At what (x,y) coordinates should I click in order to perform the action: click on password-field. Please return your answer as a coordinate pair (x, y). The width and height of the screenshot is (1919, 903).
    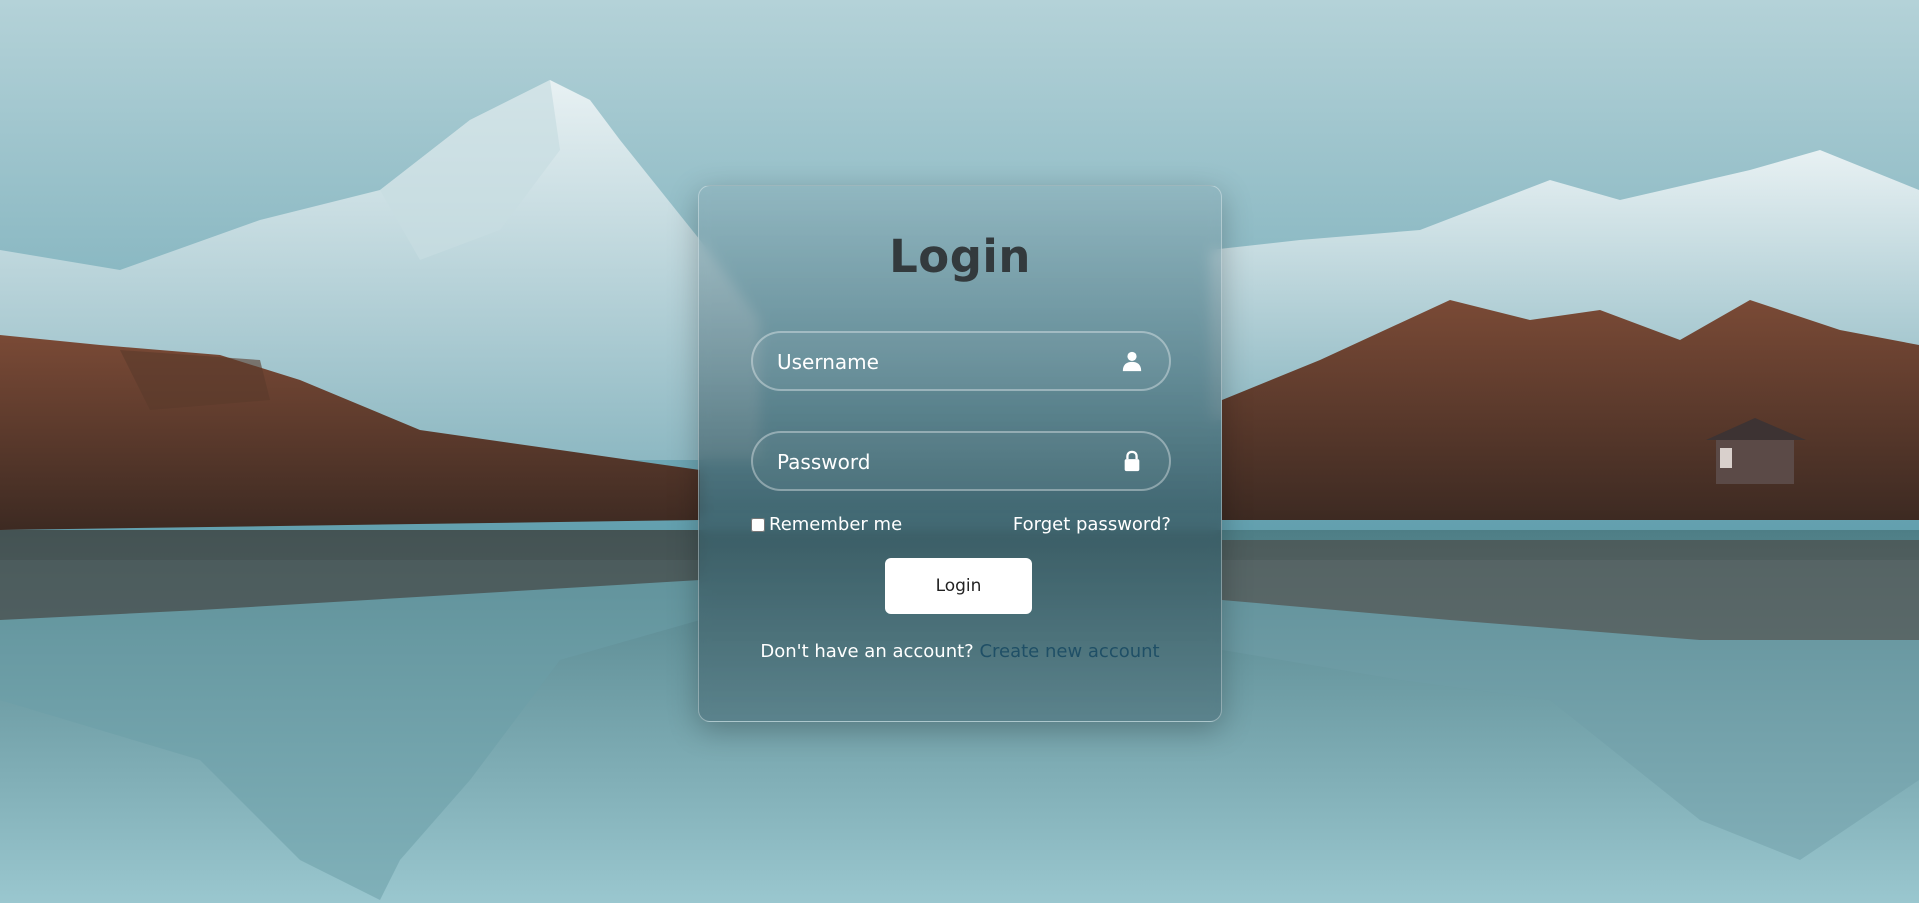
    Looking at the image, I should click on (961, 461).